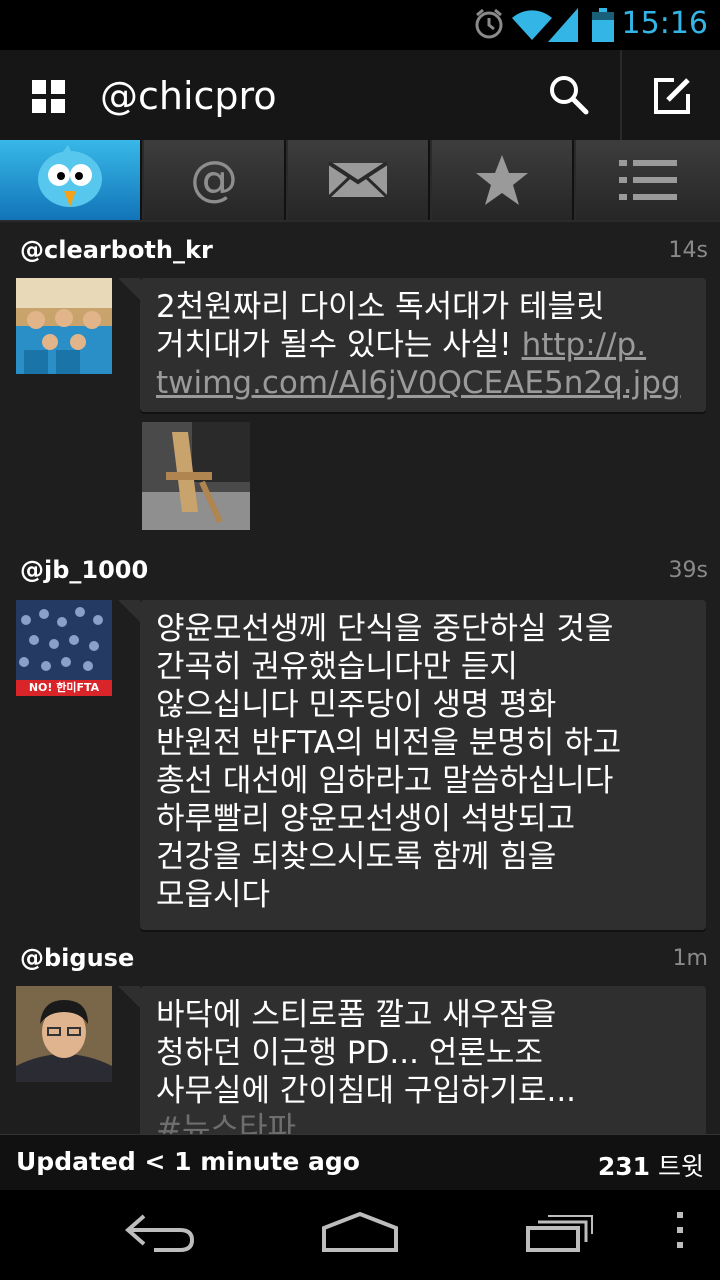 Image resolution: width=720 pixels, height=1280 pixels. I want to click on tab-favorites, so click(503, 180).